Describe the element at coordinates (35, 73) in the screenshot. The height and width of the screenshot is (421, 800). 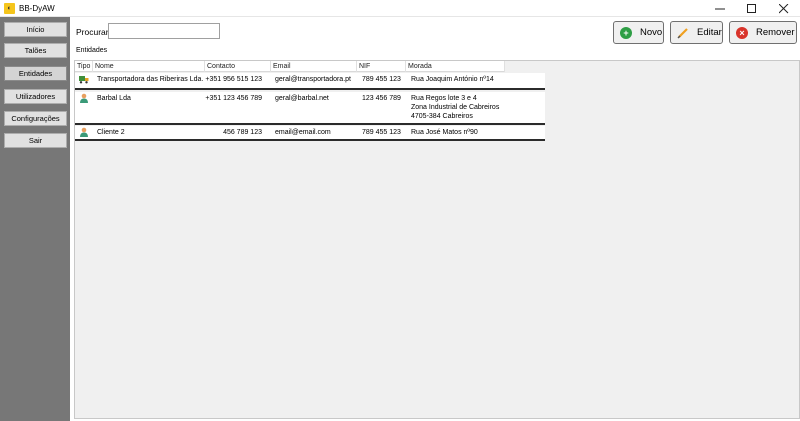
I see `nav-entidades-button: Entidades` at that location.